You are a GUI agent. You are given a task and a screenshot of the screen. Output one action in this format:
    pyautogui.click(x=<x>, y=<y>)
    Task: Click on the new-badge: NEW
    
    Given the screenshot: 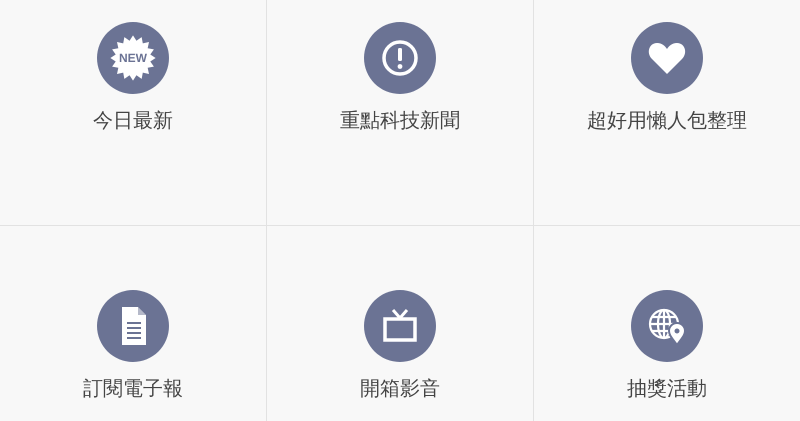 What is the action you would take?
    pyautogui.click(x=133, y=58)
    